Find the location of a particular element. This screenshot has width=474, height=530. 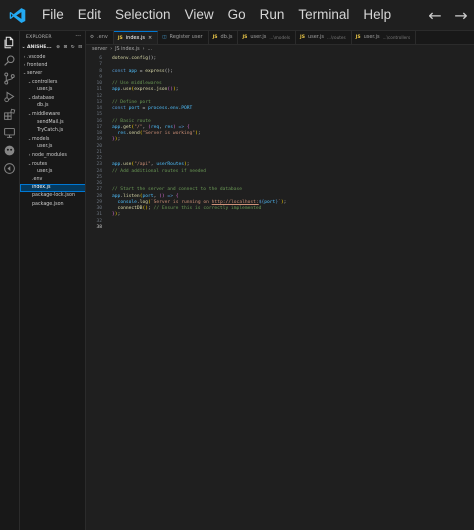

code-token: express is located at coordinates (144, 90).